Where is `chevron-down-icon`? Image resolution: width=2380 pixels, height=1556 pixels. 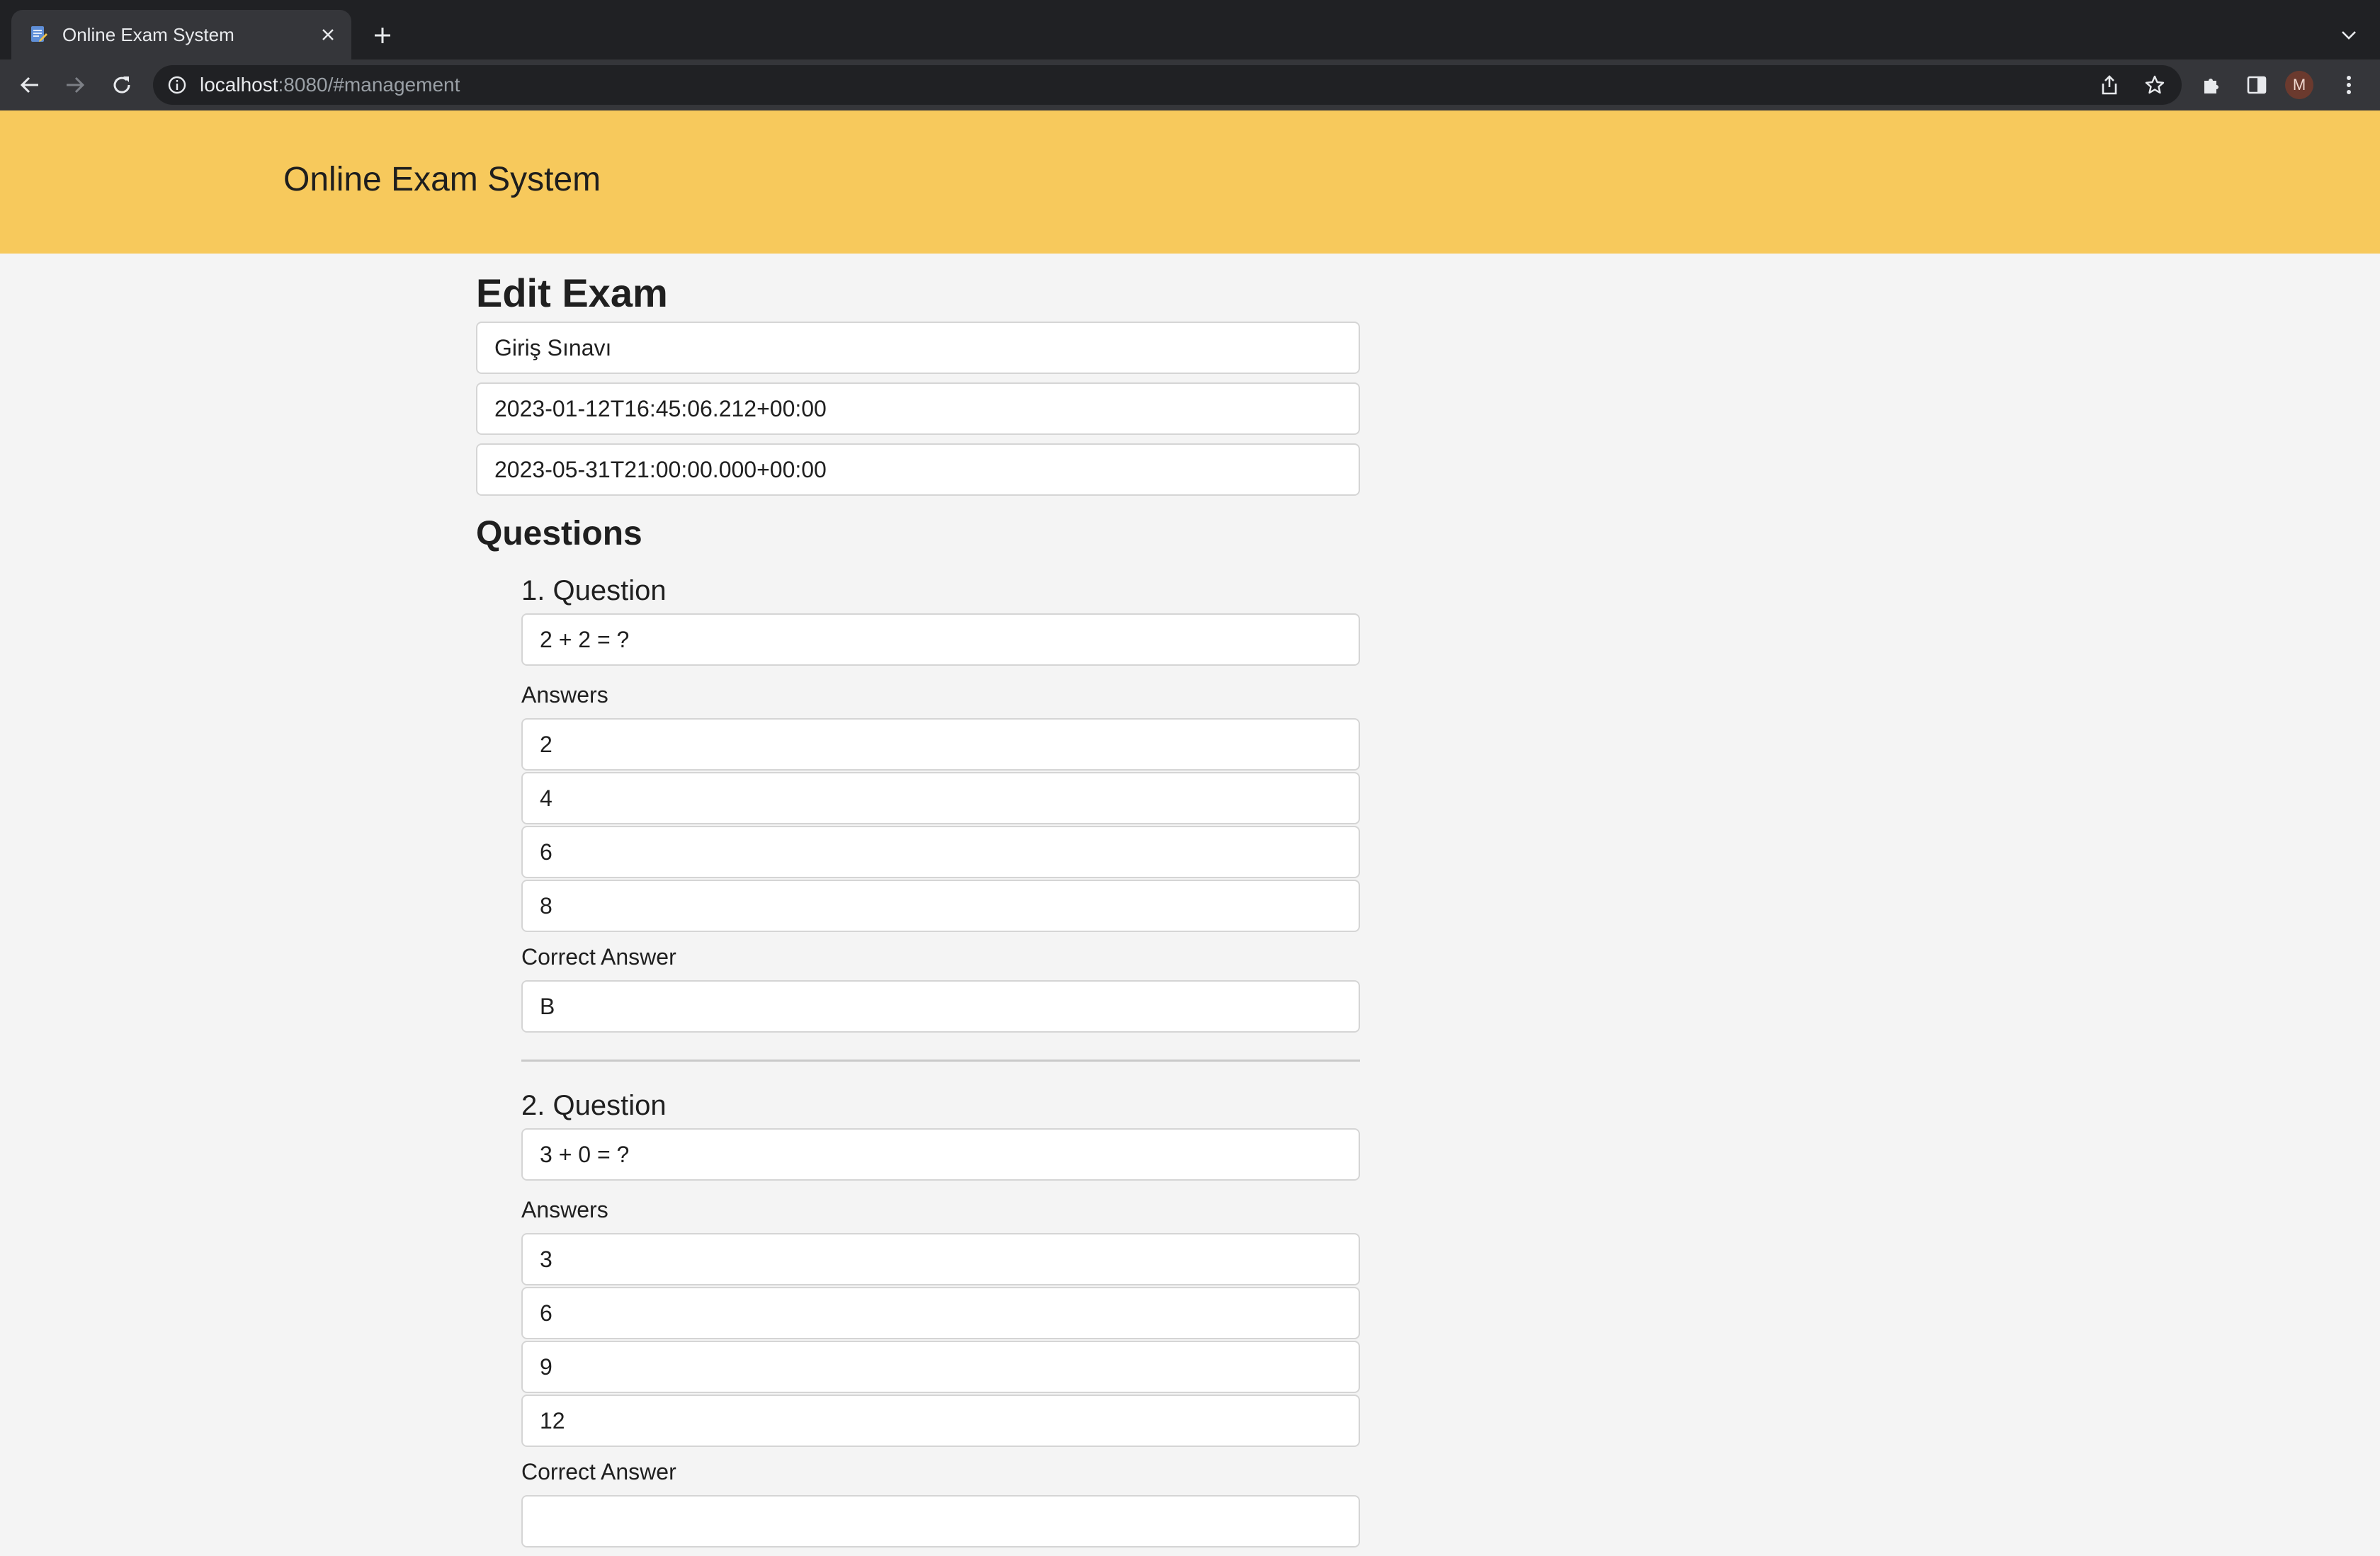
chevron-down-icon is located at coordinates (2349, 35).